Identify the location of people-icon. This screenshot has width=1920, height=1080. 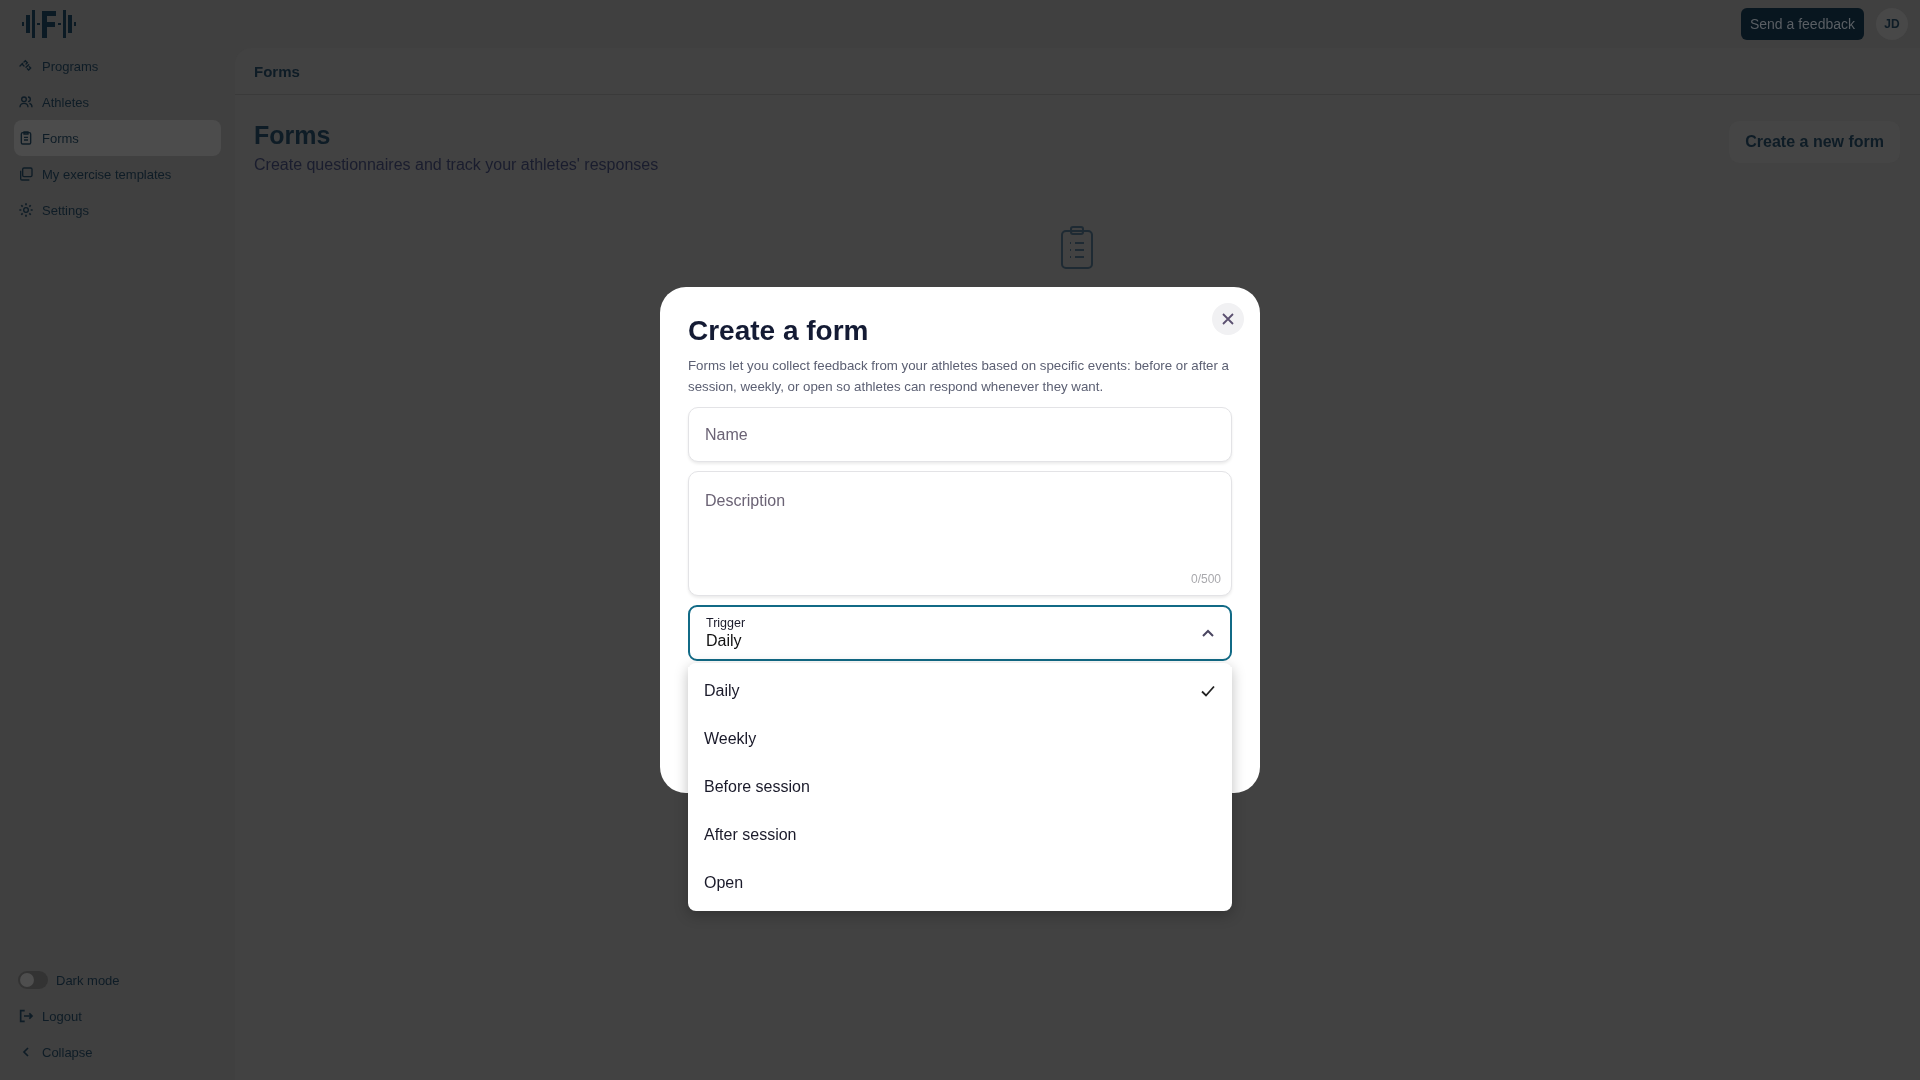
(26, 102).